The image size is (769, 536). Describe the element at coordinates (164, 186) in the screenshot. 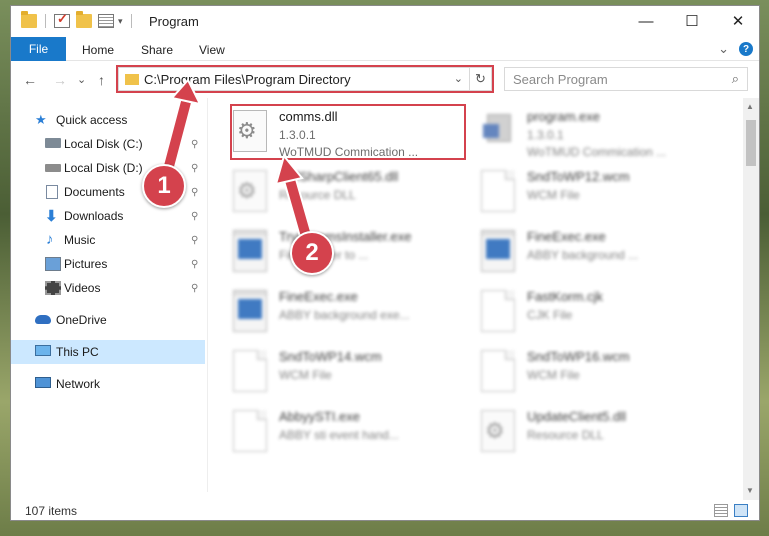

I see `callout-1: 1` at that location.